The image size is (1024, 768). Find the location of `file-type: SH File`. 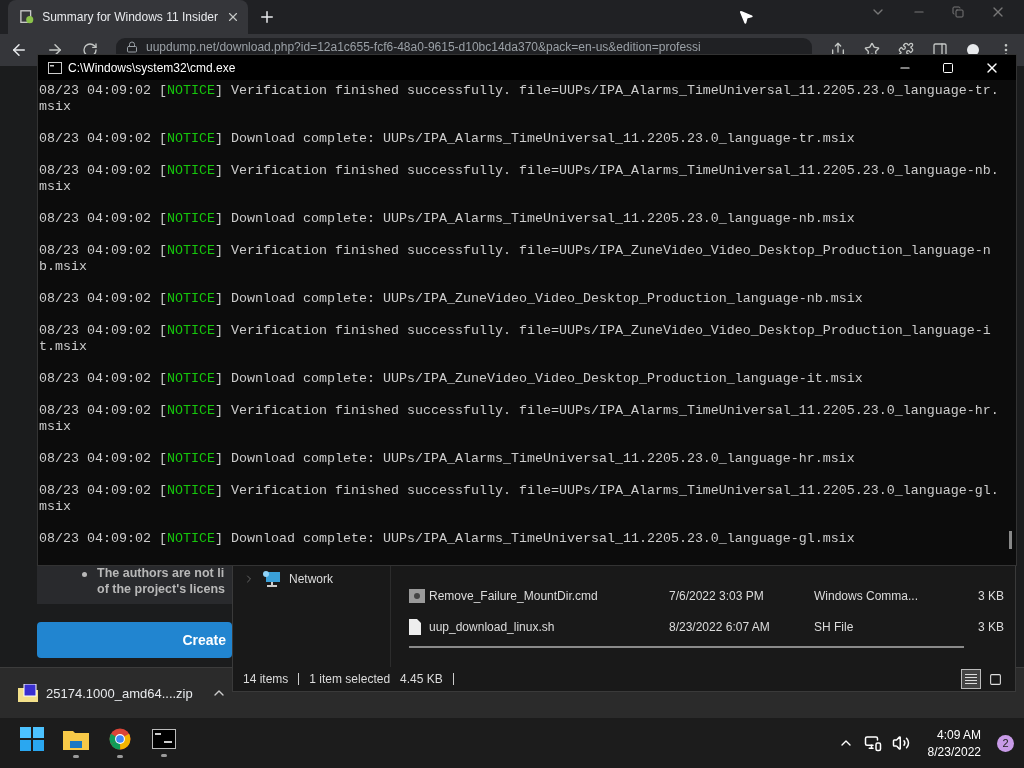

file-type: SH File is located at coordinates (834, 626).